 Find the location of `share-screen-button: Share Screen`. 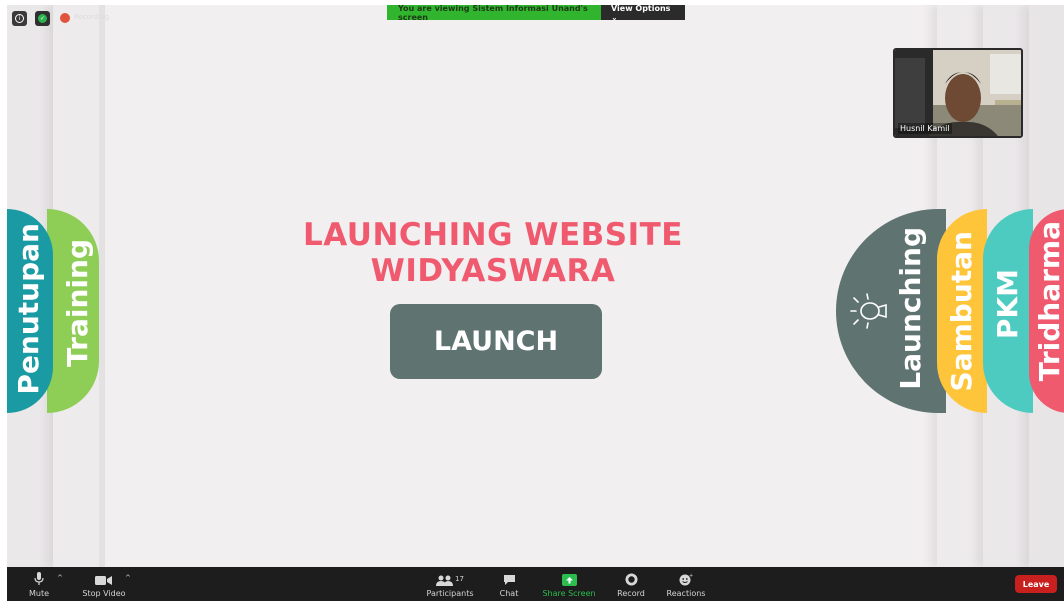

share-screen-button: Share Screen is located at coordinates (569, 584).